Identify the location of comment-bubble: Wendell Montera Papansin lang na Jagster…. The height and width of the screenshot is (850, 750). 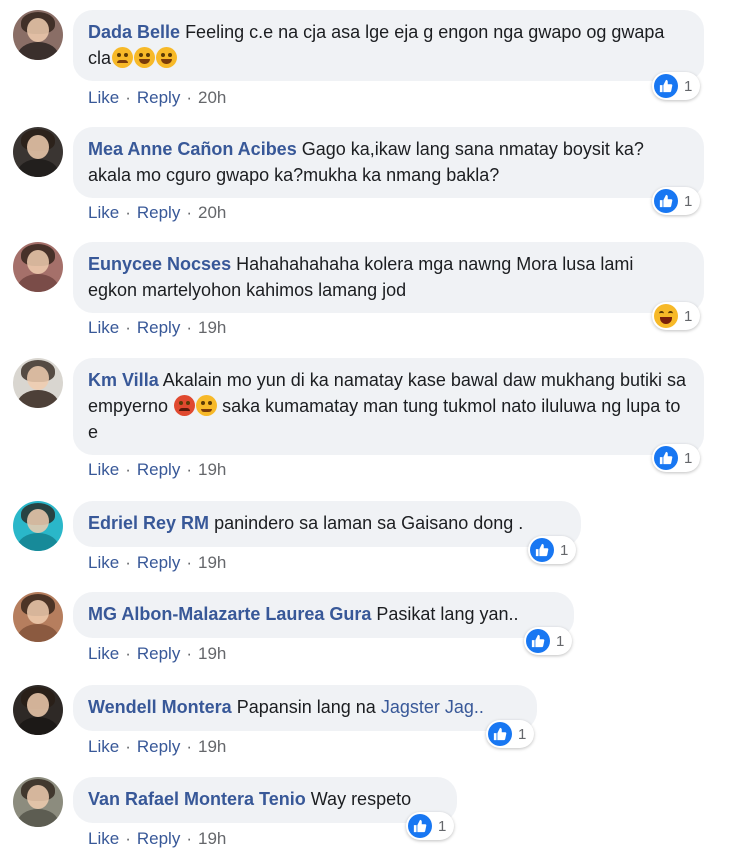
(305, 708).